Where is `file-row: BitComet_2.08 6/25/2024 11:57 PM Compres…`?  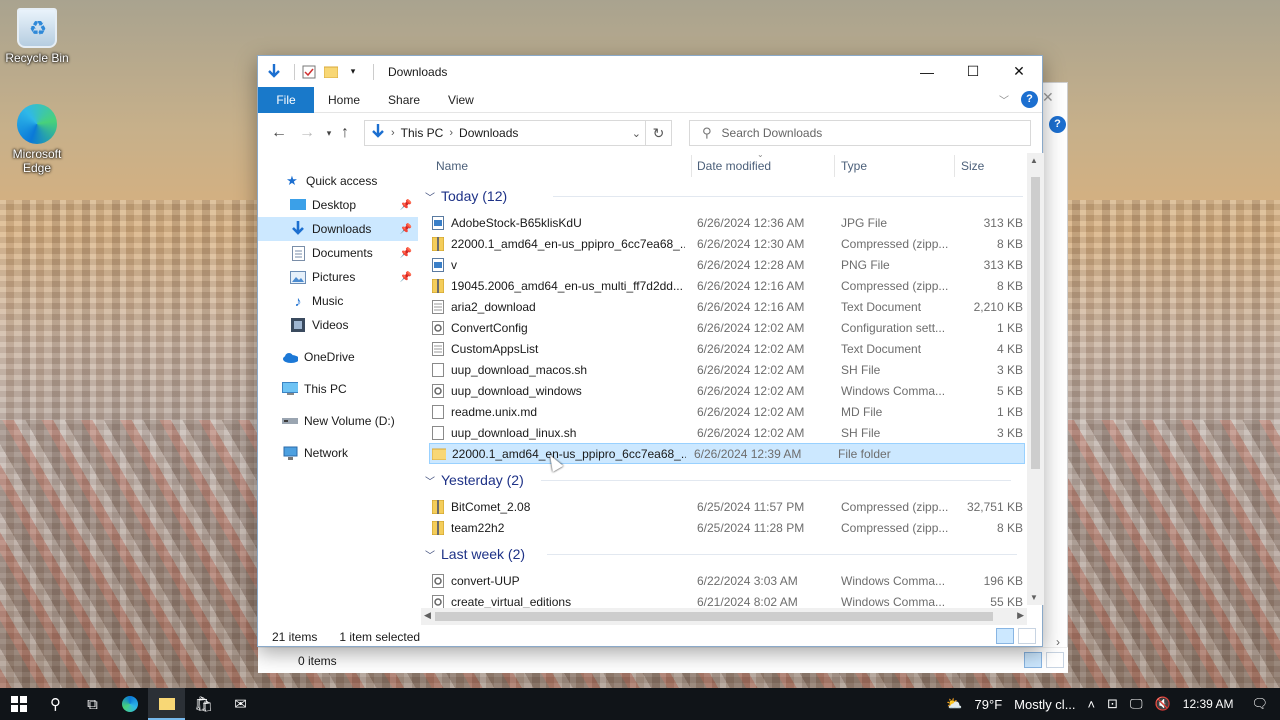
file-row: BitComet_2.08 6/25/2024 11:57 PM Compres… is located at coordinates (729, 506).